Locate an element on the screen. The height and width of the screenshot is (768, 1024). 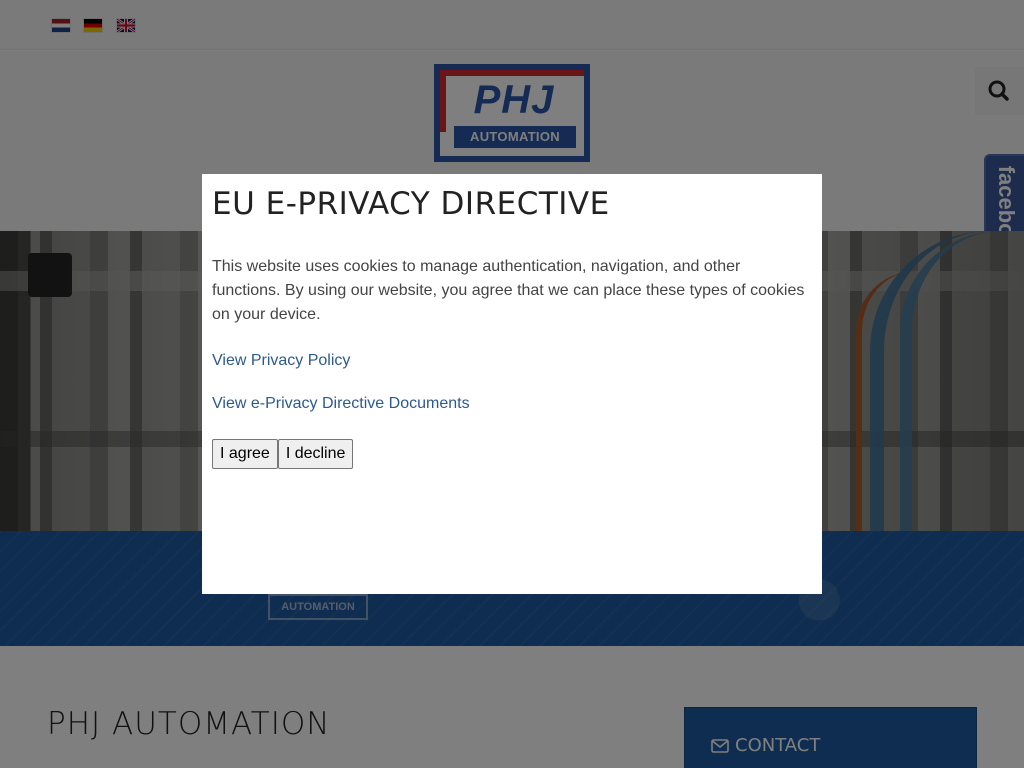
modal-title: EU E-PRIVACY DIRECTIVE is located at coordinates (411, 204).